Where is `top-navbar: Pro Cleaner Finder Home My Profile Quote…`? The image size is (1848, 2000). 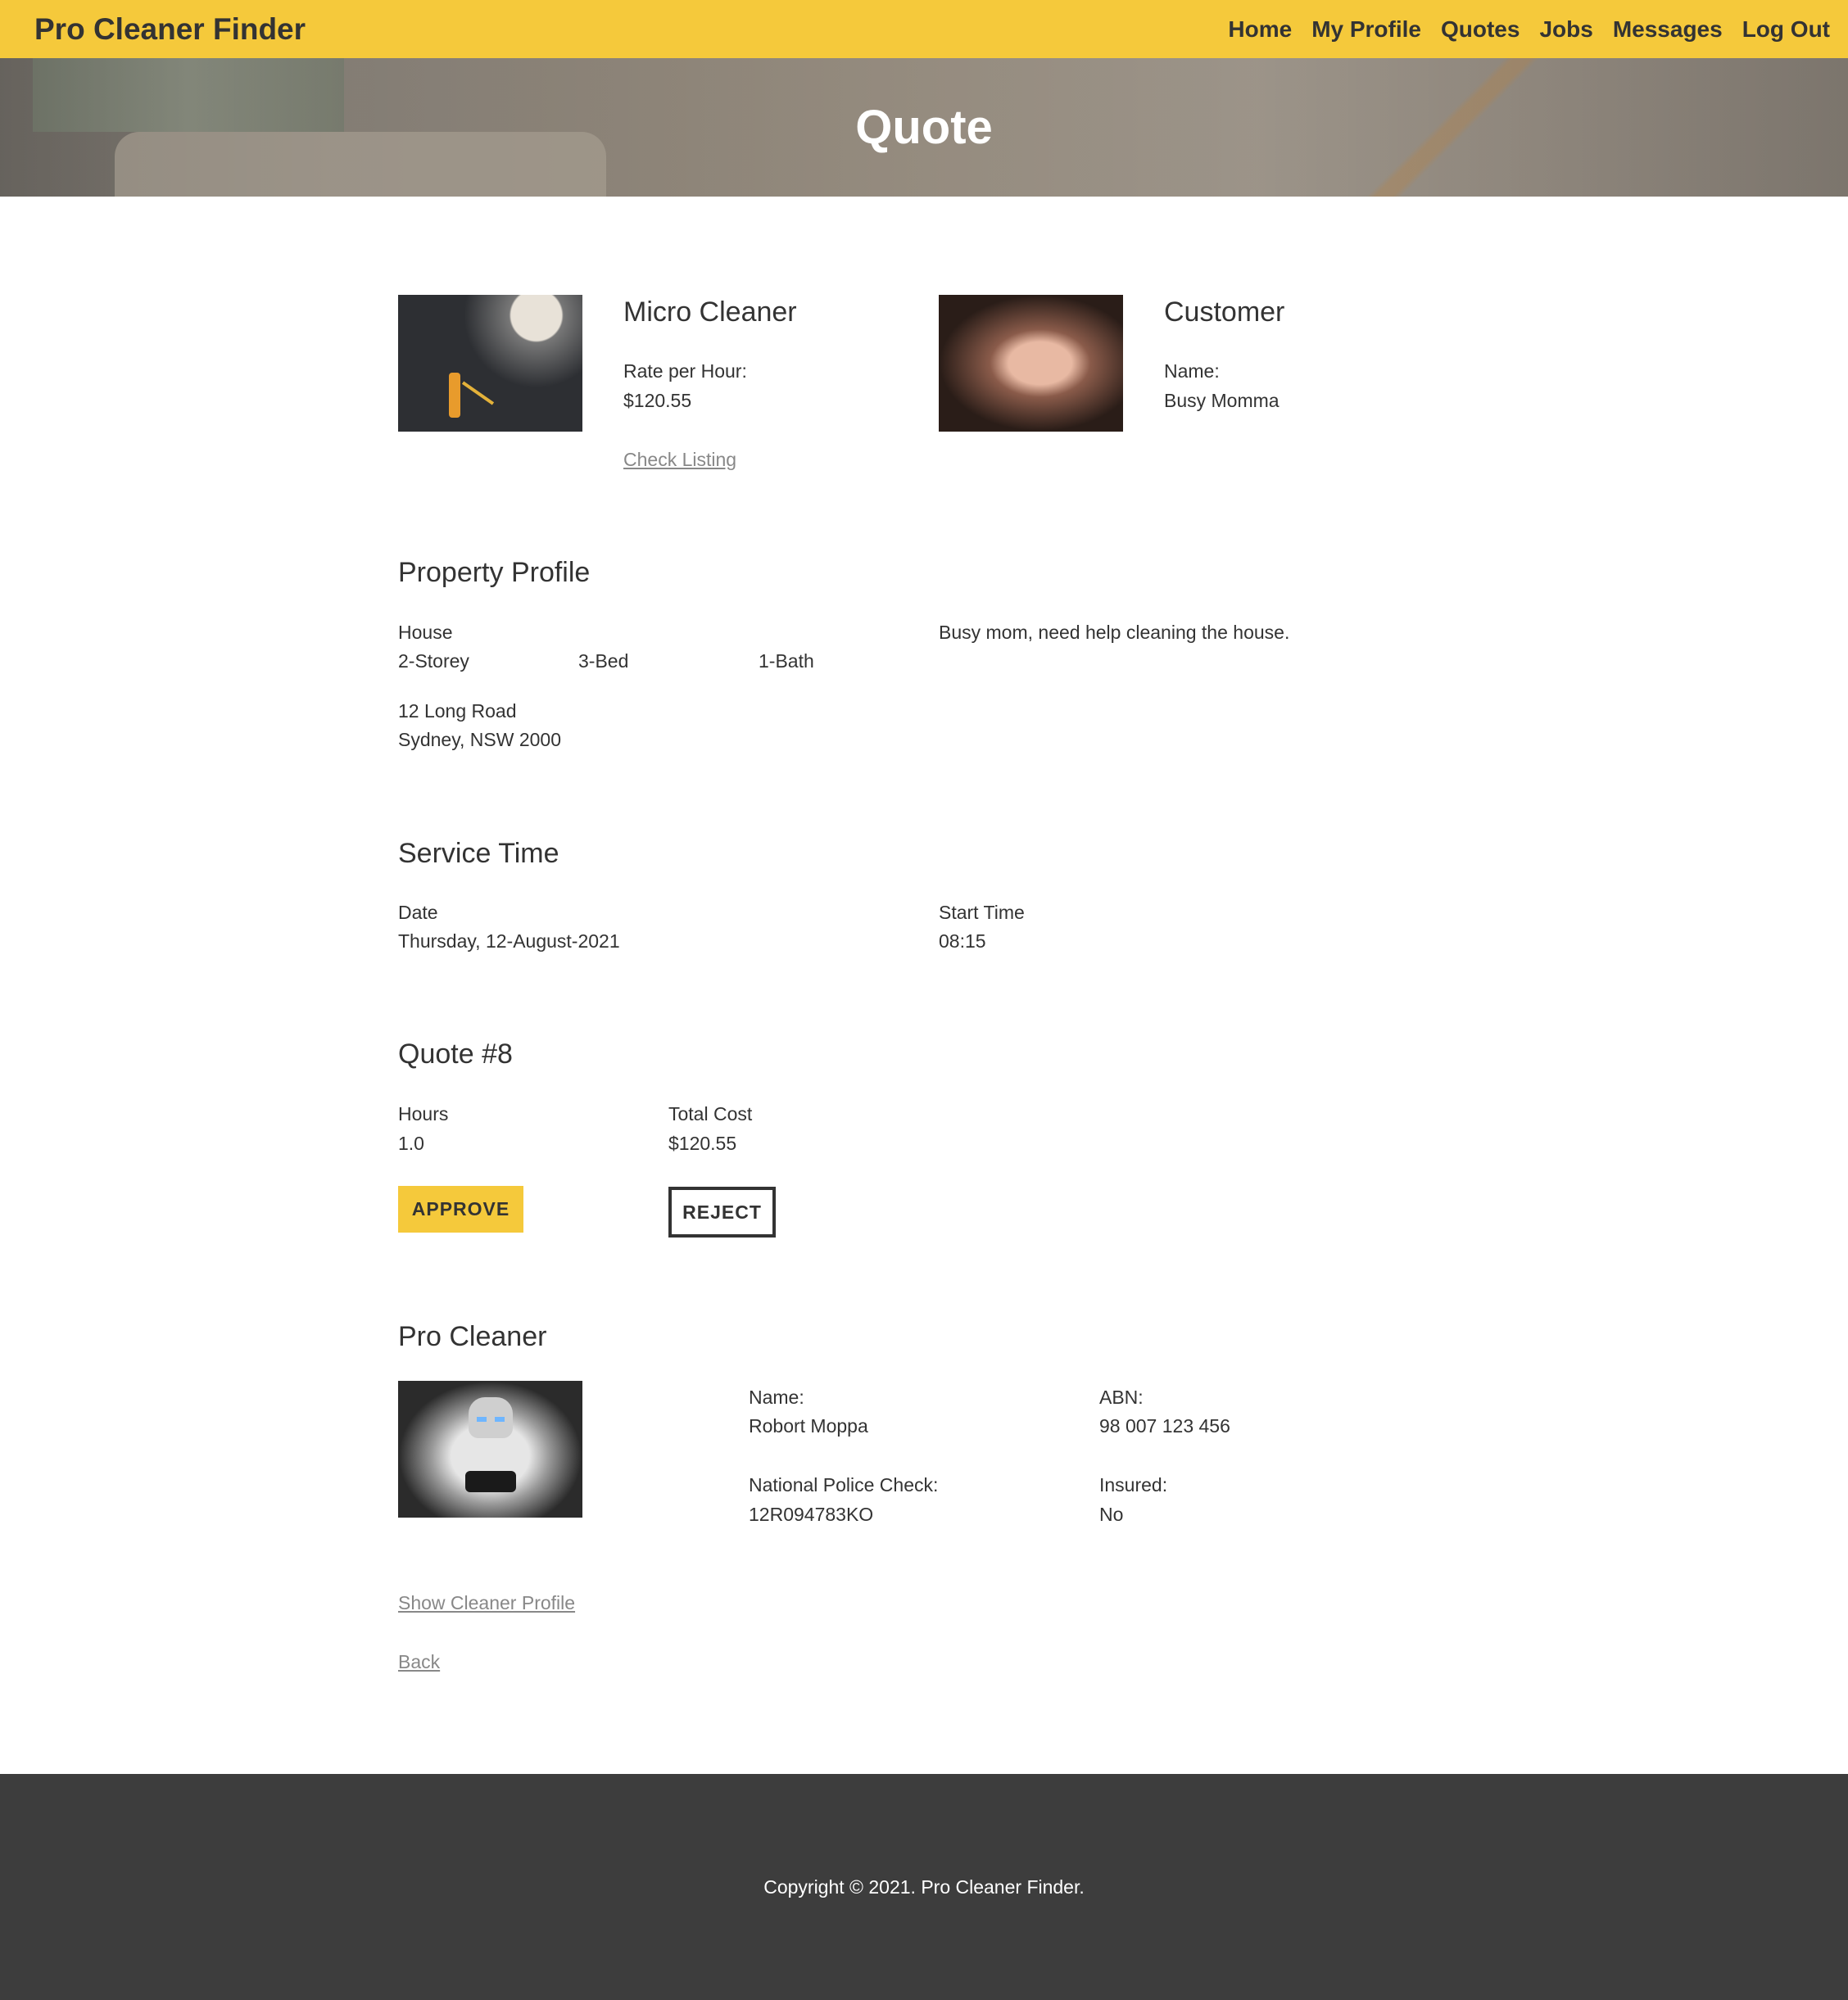 top-navbar: Pro Cleaner Finder Home My Profile Quote… is located at coordinates (924, 29).